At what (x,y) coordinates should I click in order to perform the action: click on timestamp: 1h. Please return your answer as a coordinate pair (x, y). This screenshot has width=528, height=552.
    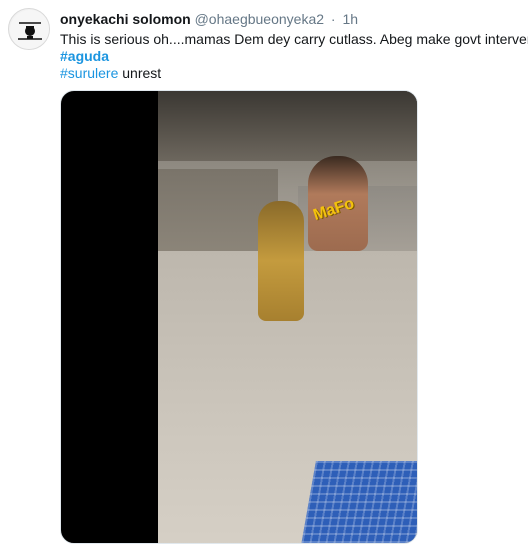
    Looking at the image, I should click on (350, 19).